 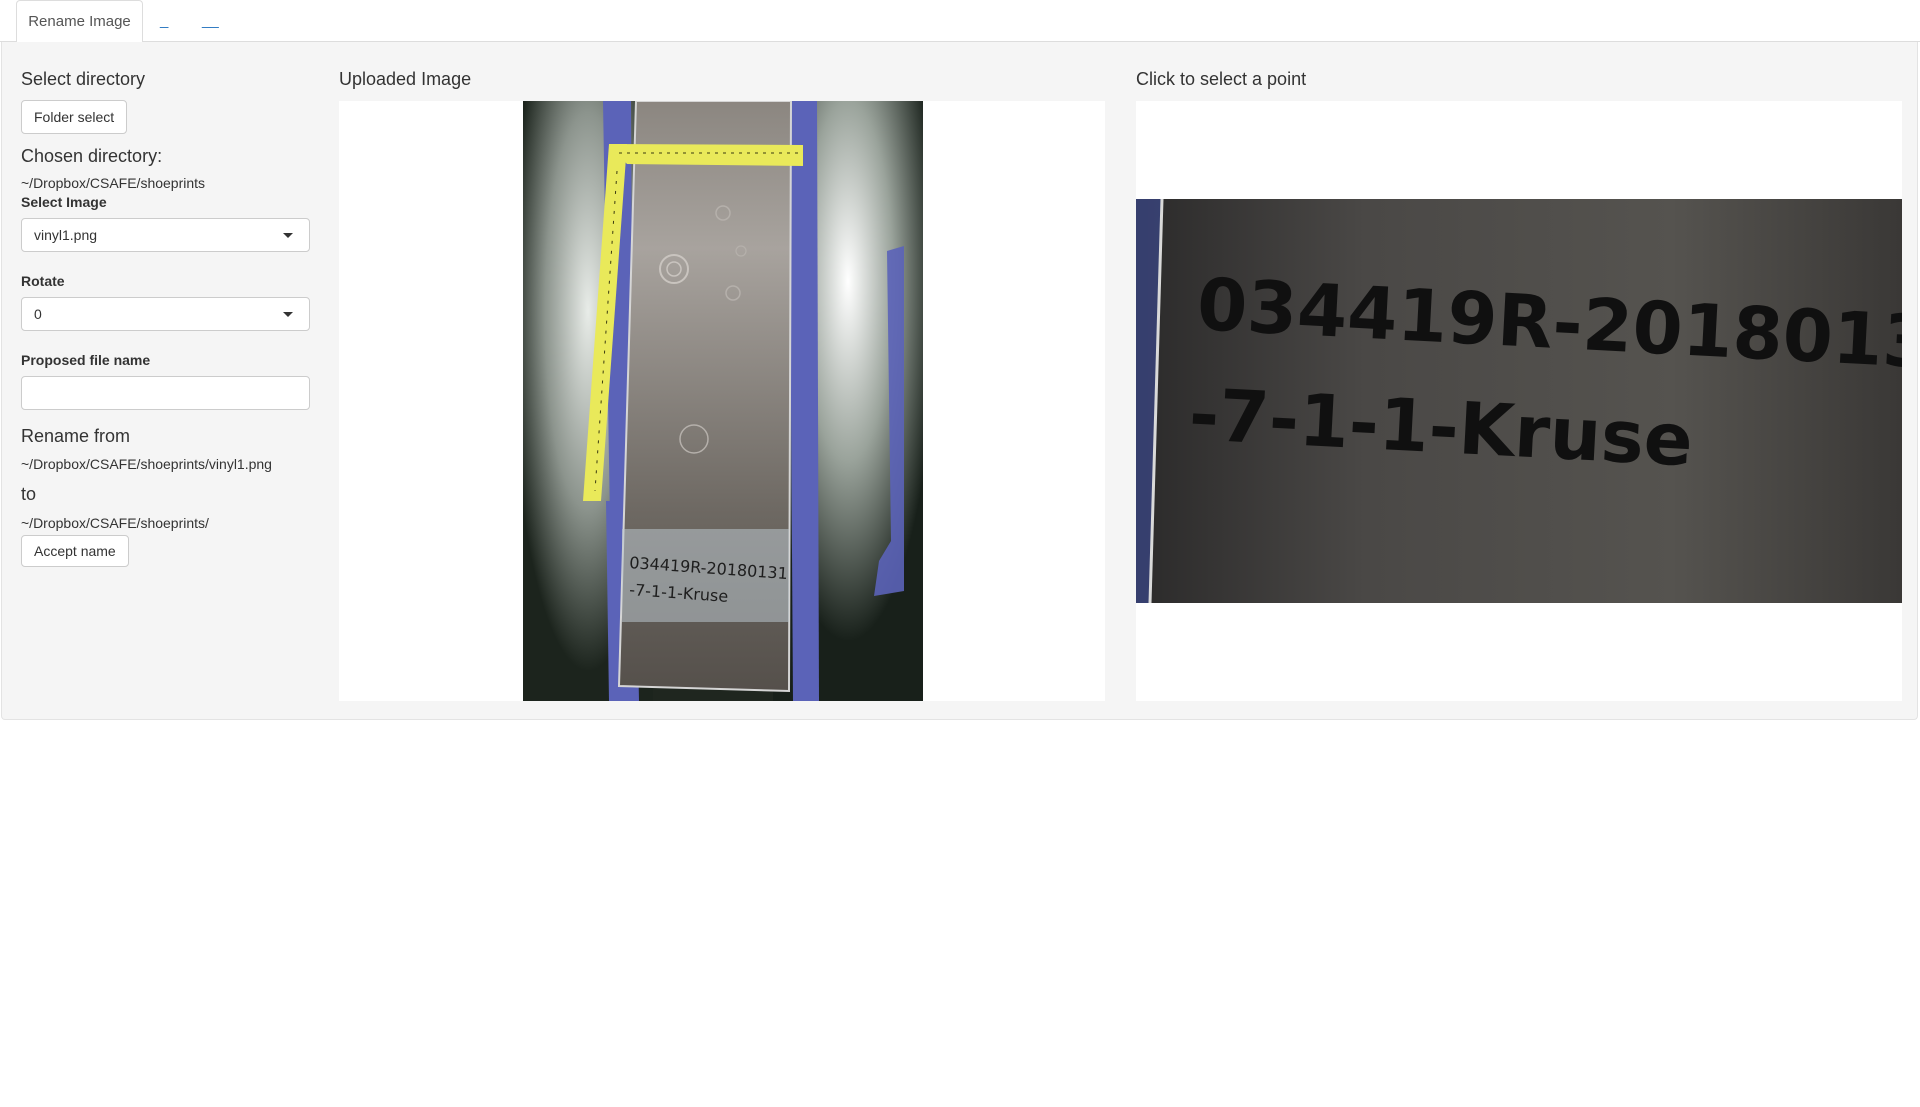 I want to click on rotate-dropdown: 0, so click(x=165, y=314).